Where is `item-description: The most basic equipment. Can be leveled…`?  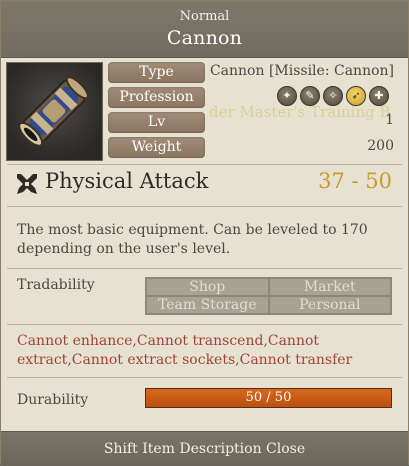 item-description: The most basic equipment. Can be leveled… is located at coordinates (192, 239).